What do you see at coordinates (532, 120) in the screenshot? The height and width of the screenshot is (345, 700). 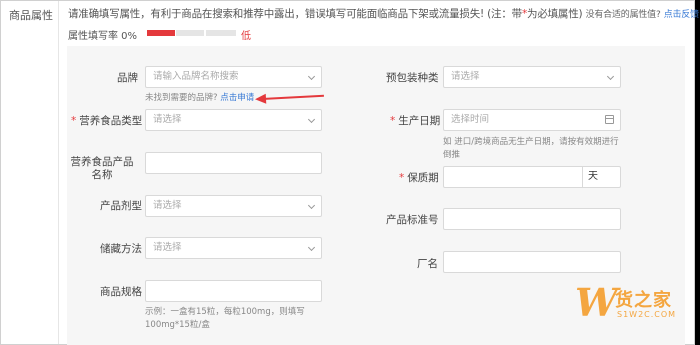 I see `production-date-picker: 选择时间` at bounding box center [532, 120].